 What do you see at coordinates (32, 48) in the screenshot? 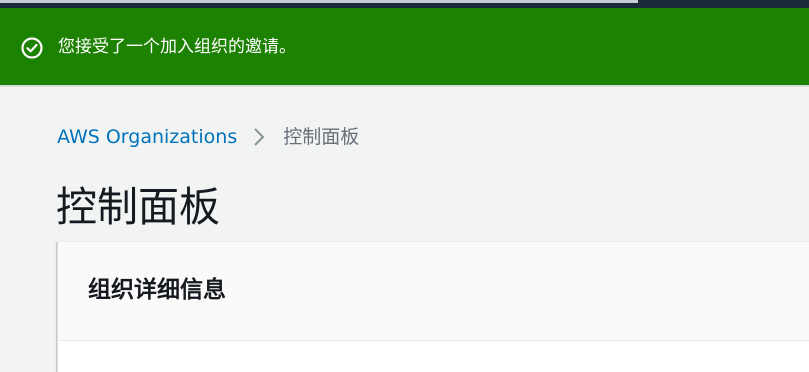
I see `check-circle-icon` at bounding box center [32, 48].